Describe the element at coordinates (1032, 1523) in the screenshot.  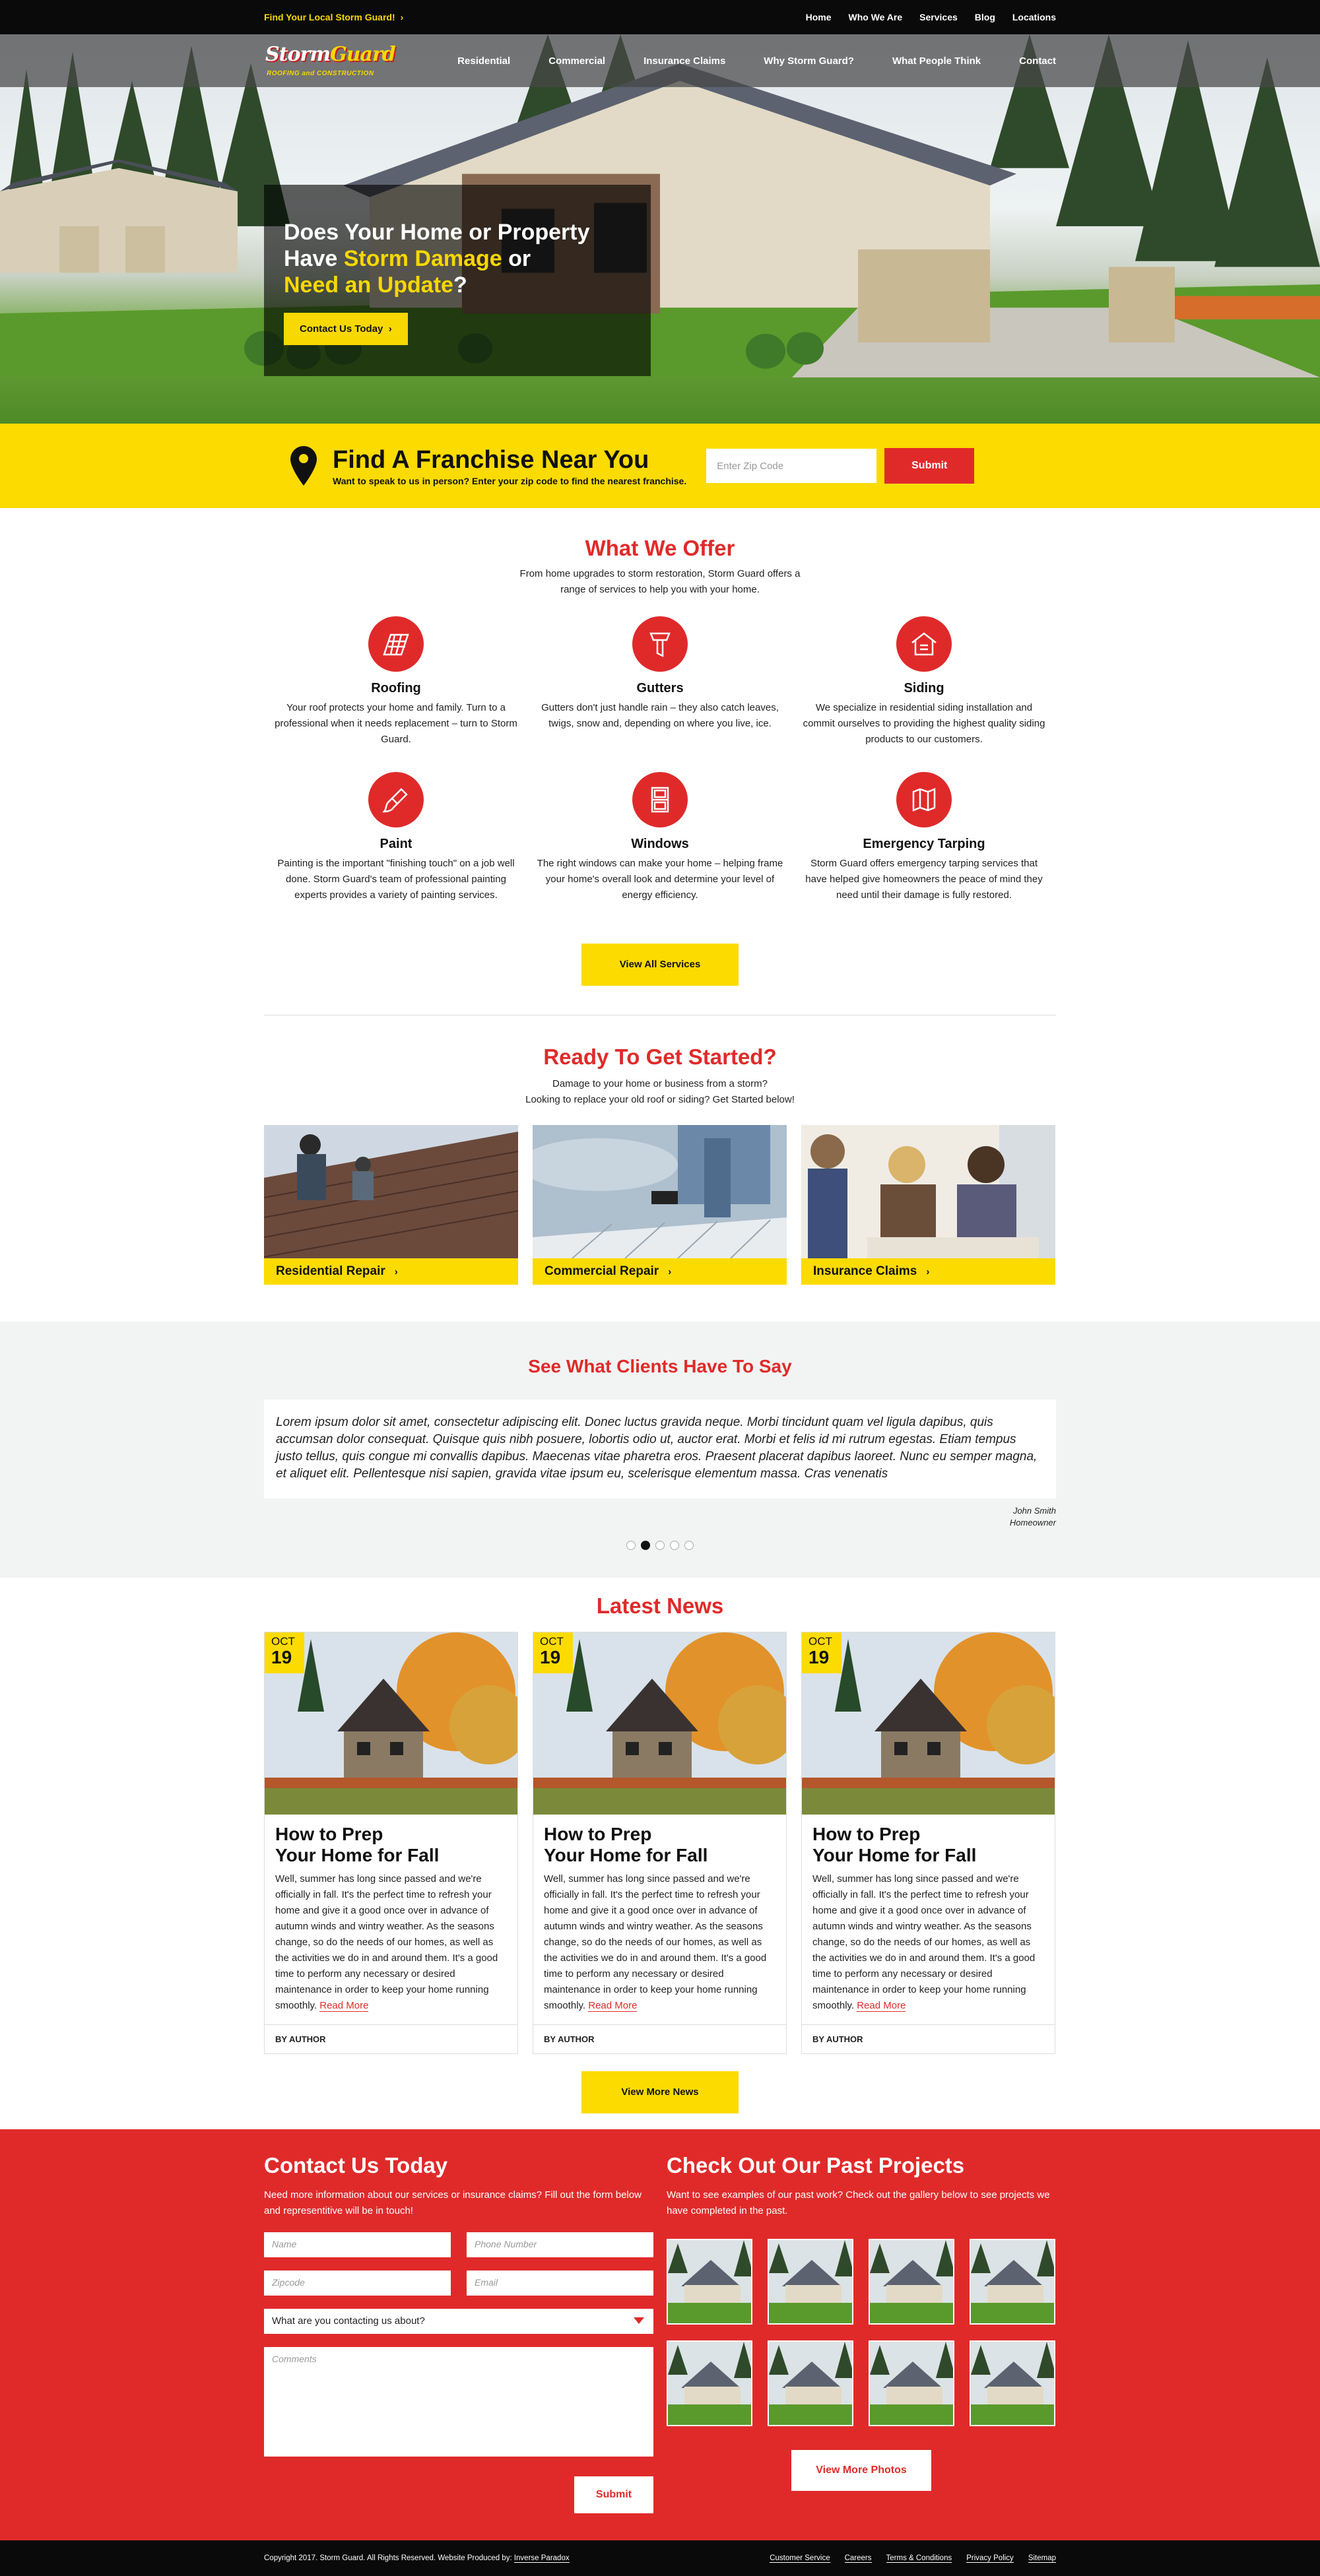
I see `testimonial-role: Homeowner` at that location.